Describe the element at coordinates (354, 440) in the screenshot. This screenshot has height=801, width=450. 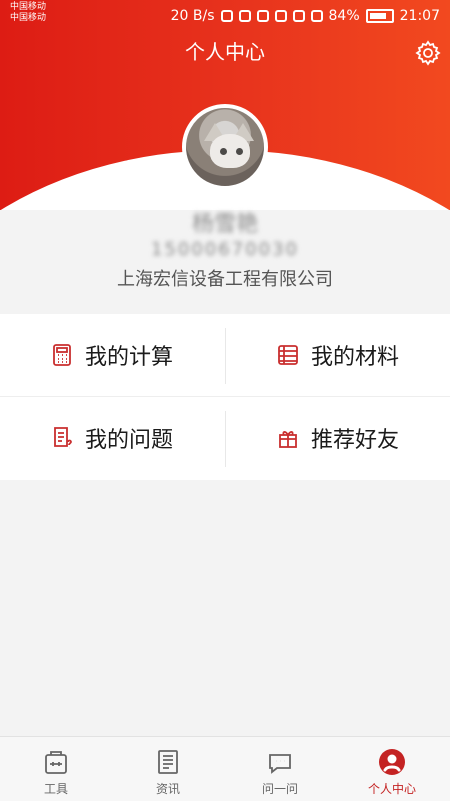
I see `menu-label-recommend-friends: 推荐好友` at that location.